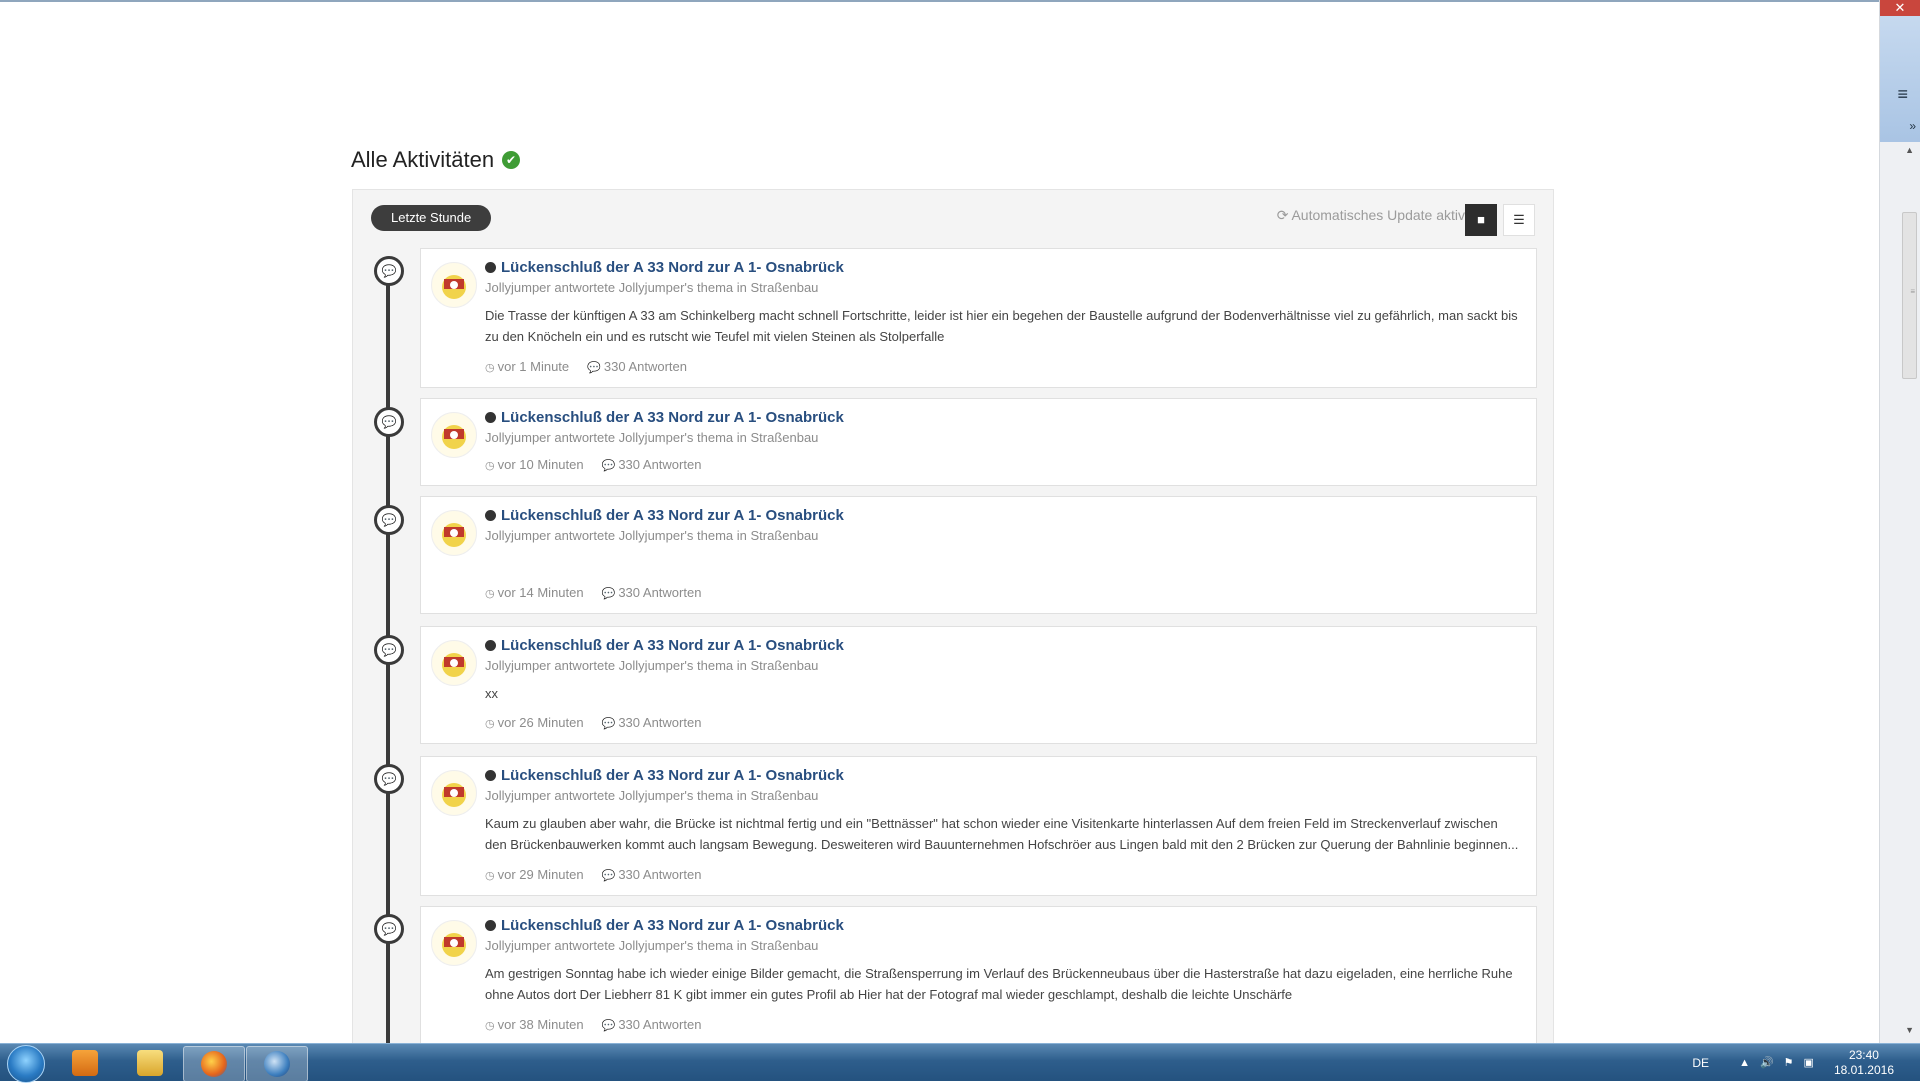 The image size is (1920, 1083). I want to click on auto-update-label: Automatisches Update aktiv, so click(1378, 215).